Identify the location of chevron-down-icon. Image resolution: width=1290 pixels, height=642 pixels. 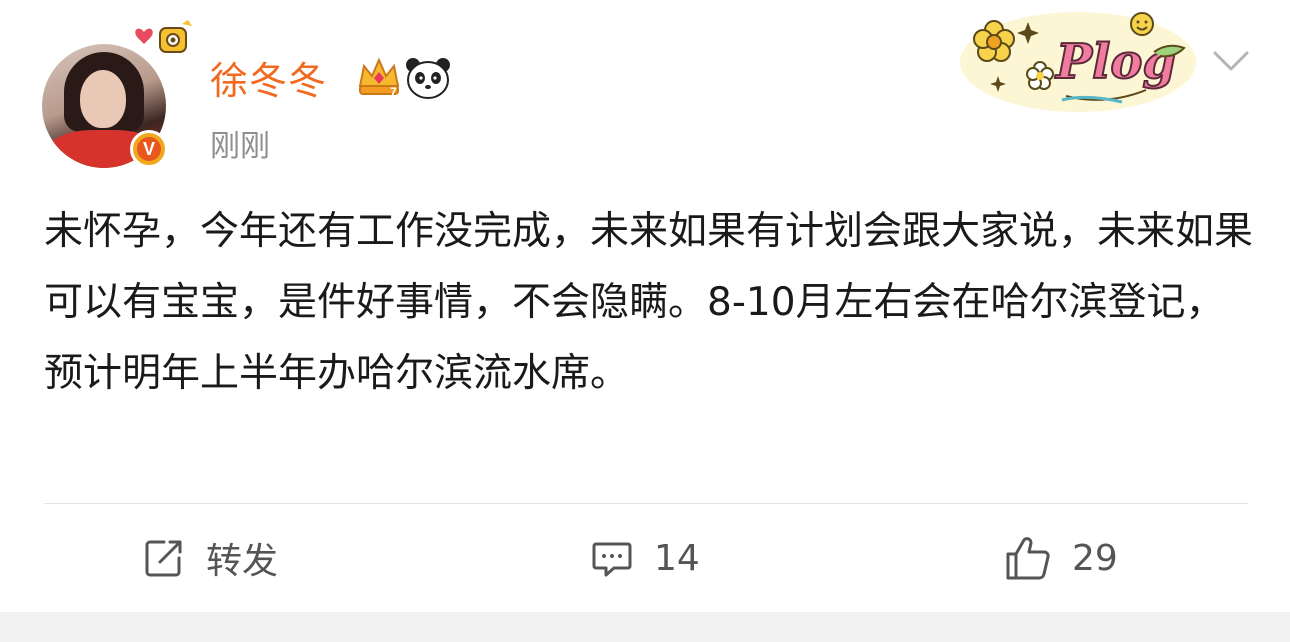
(1231, 62).